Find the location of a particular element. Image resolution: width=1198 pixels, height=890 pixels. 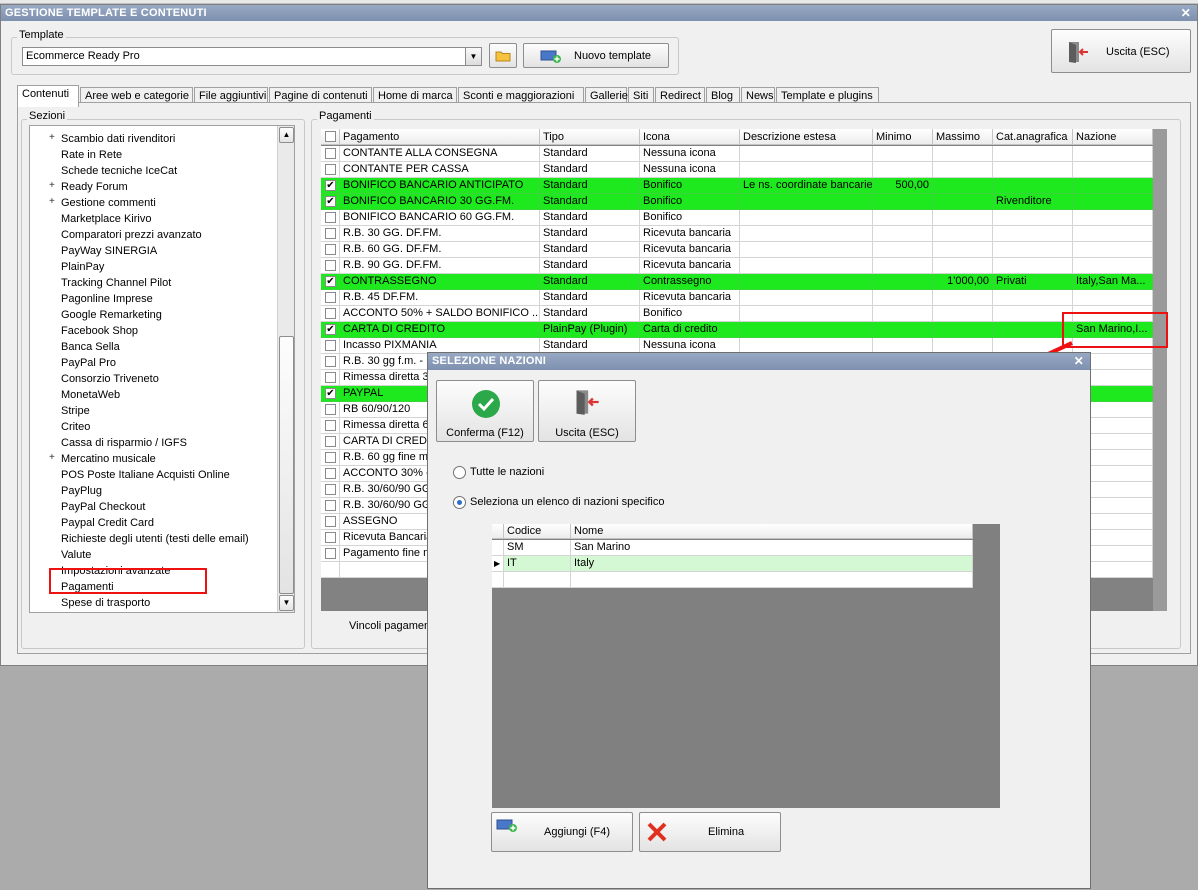

delete-x-icon is located at coordinates (657, 832).